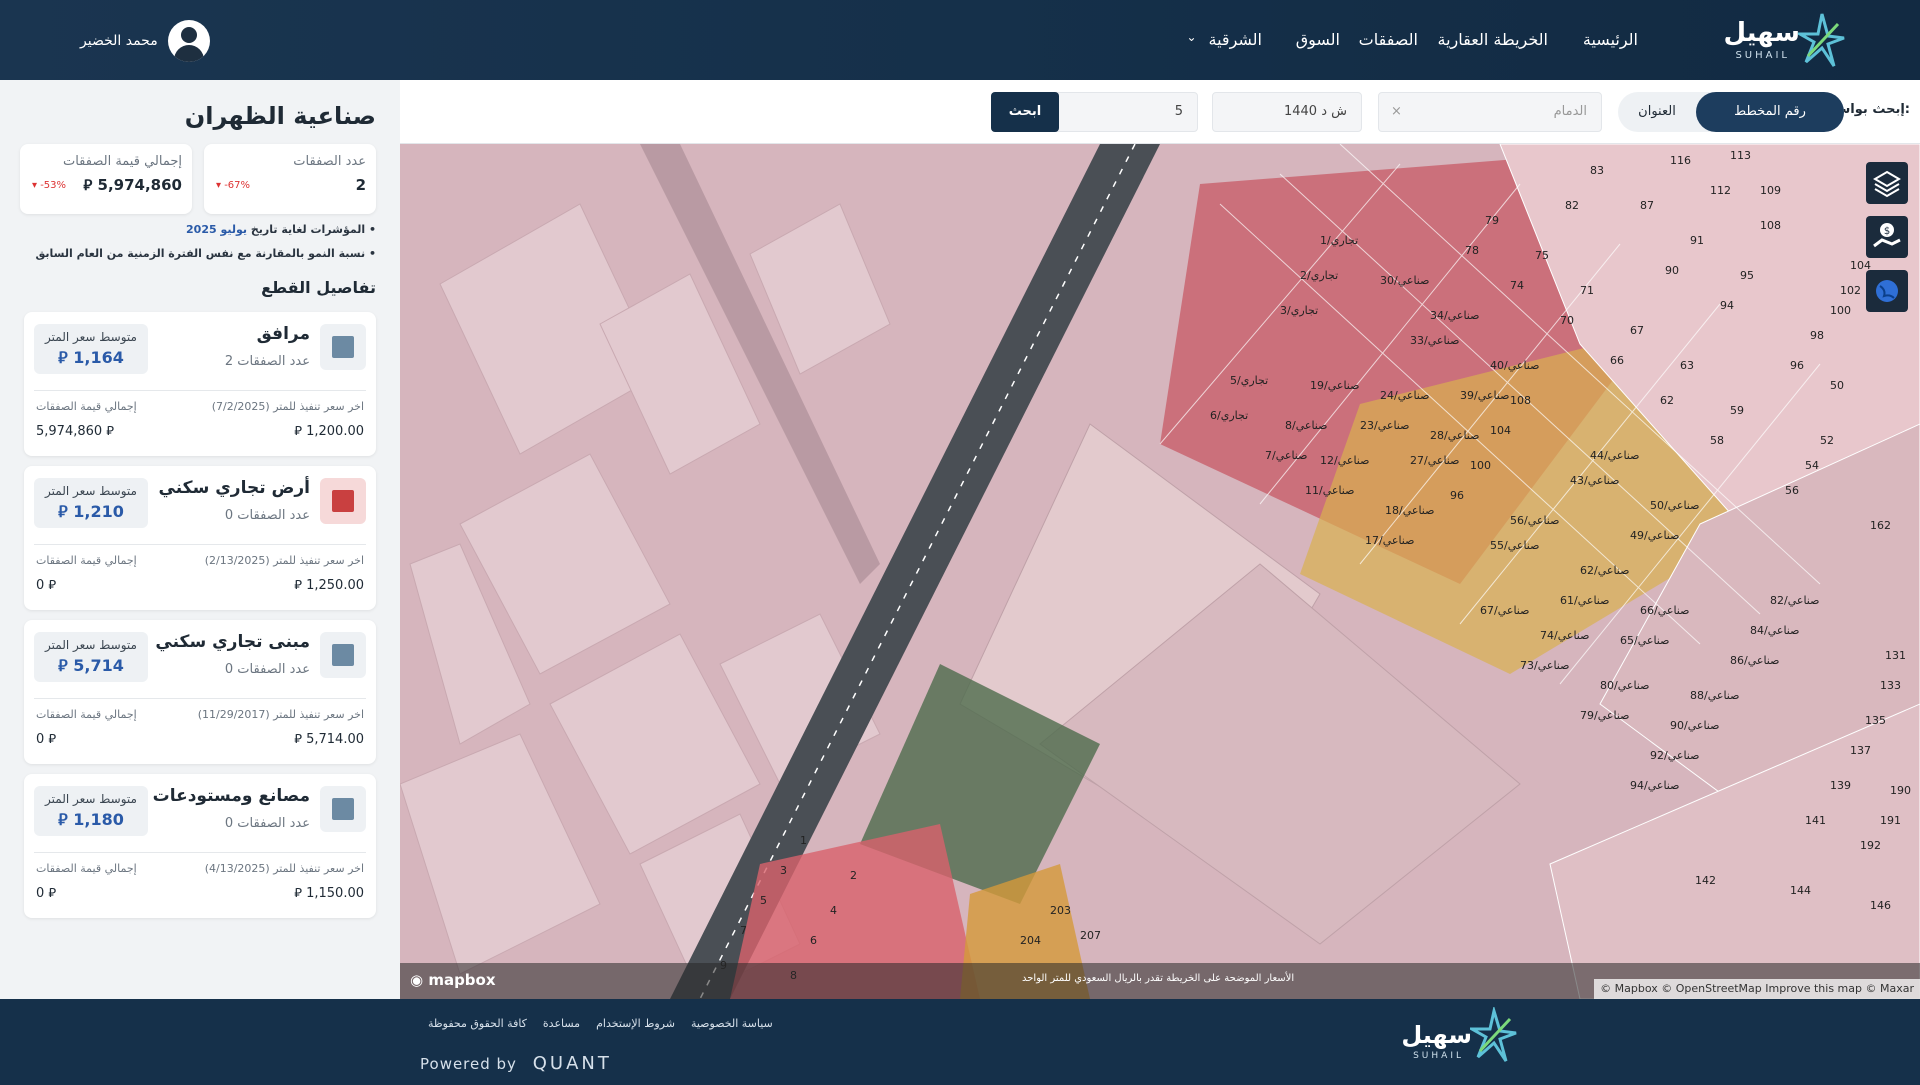 Image resolution: width=1920 pixels, height=1085 pixels. Describe the element at coordinates (1815, 820) in the screenshot. I see `parcel-label: 141` at that location.